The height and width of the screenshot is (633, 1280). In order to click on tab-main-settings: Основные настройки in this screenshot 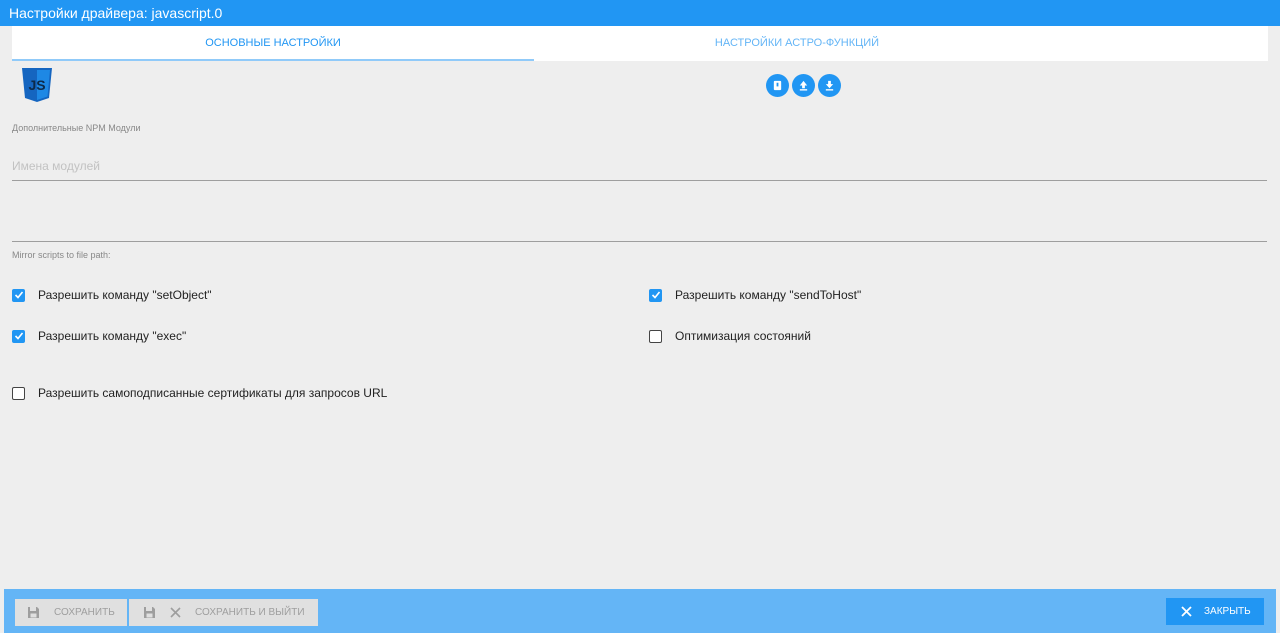, I will do `click(273, 43)`.